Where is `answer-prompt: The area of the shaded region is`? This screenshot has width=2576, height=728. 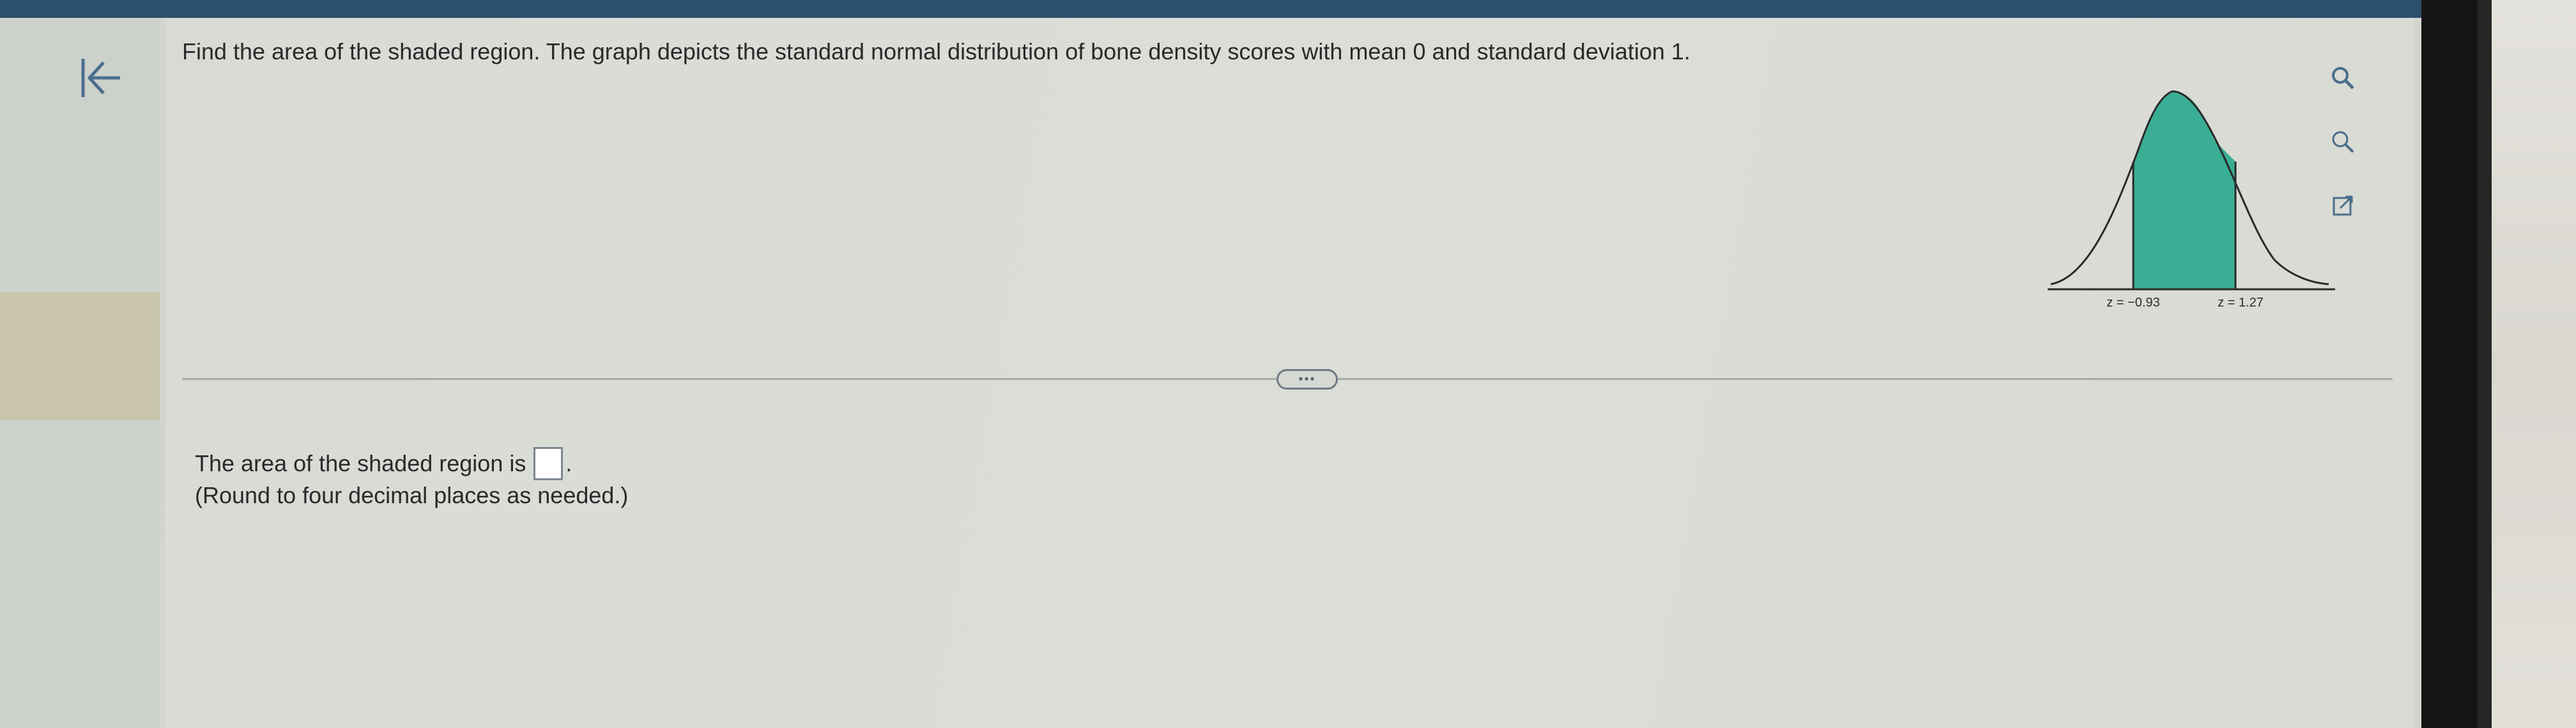
answer-prompt: The area of the shaded region is is located at coordinates (360, 463).